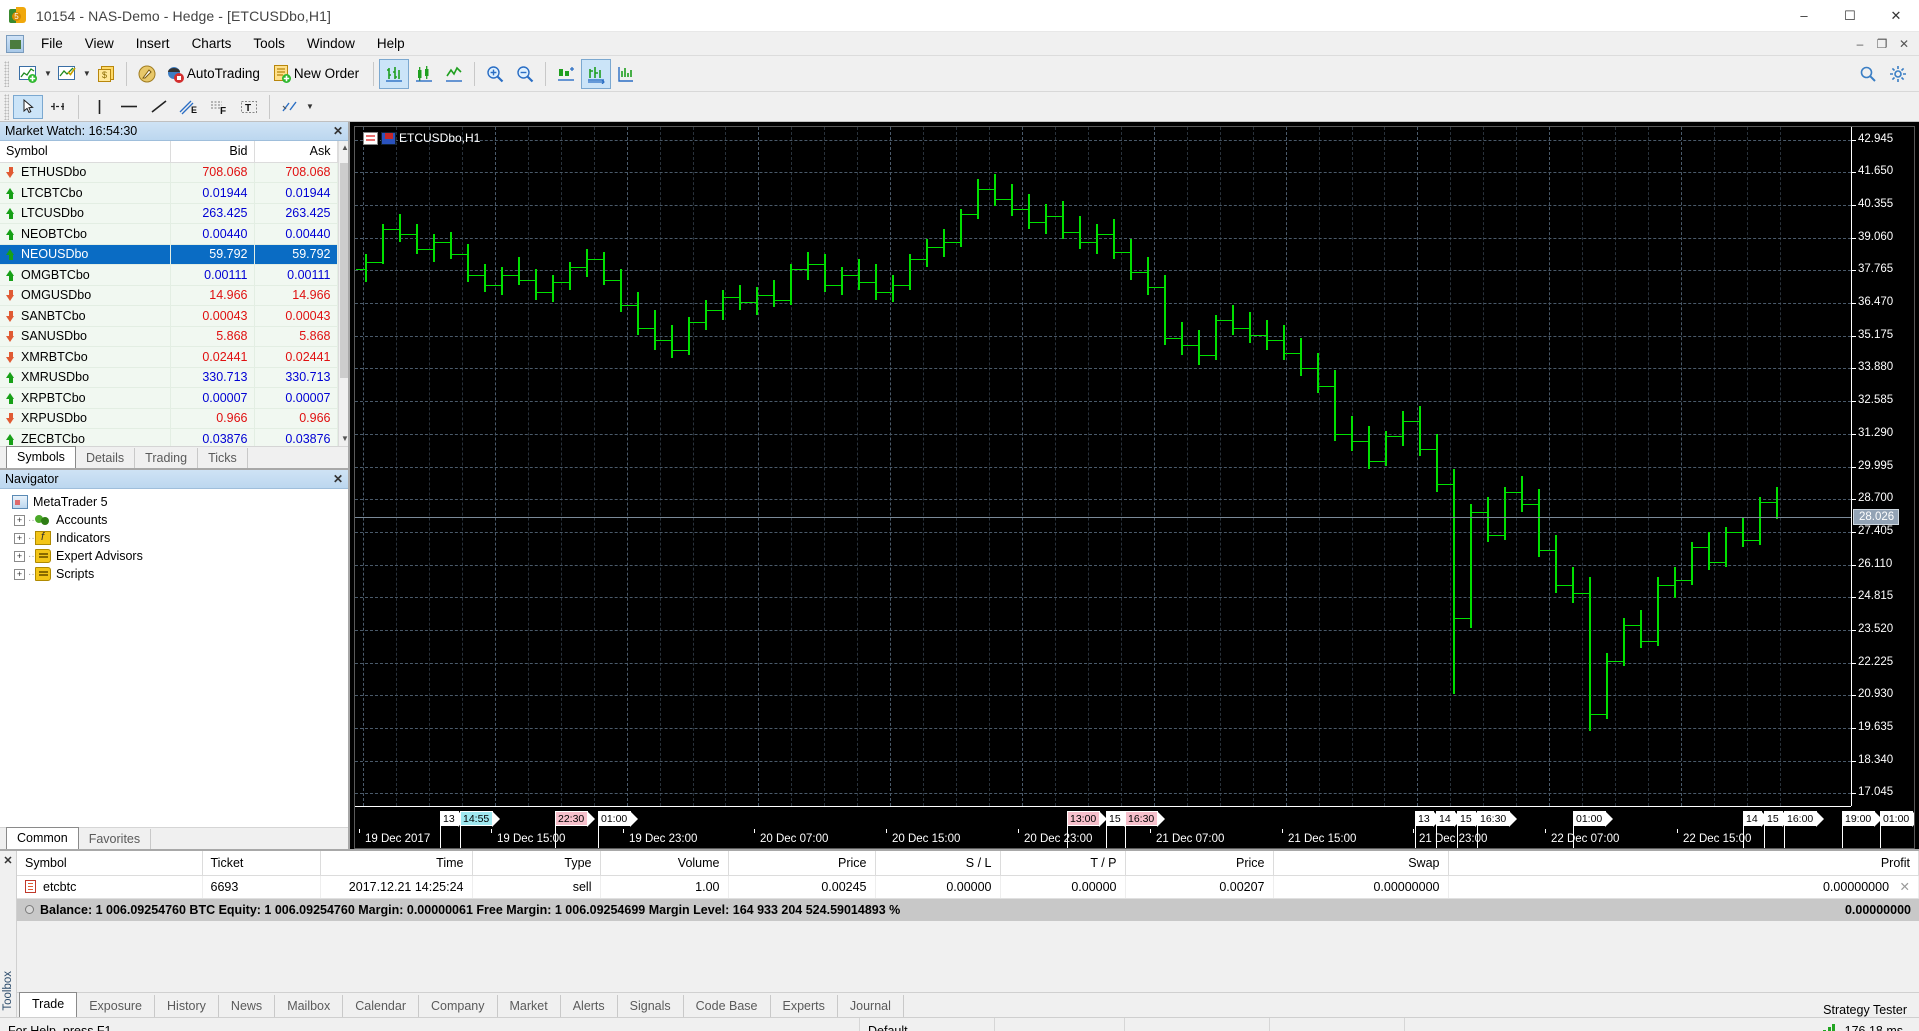  I want to click on menu-item-charts: Charts, so click(212, 43).